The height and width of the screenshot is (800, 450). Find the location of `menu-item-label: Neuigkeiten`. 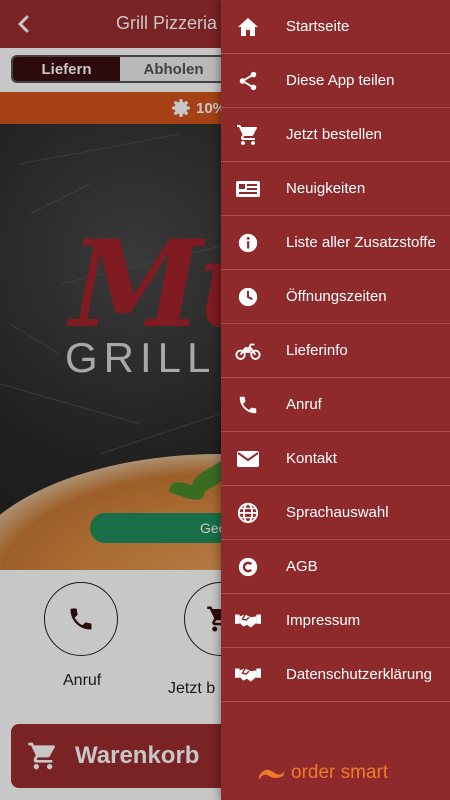

menu-item-label: Neuigkeiten is located at coordinates (326, 188).